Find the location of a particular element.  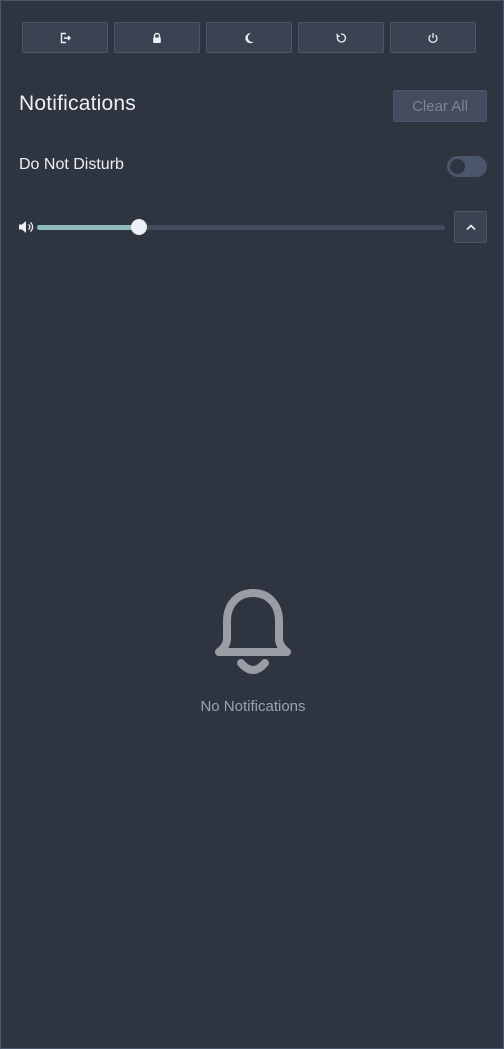

restart-icon is located at coordinates (341, 37).